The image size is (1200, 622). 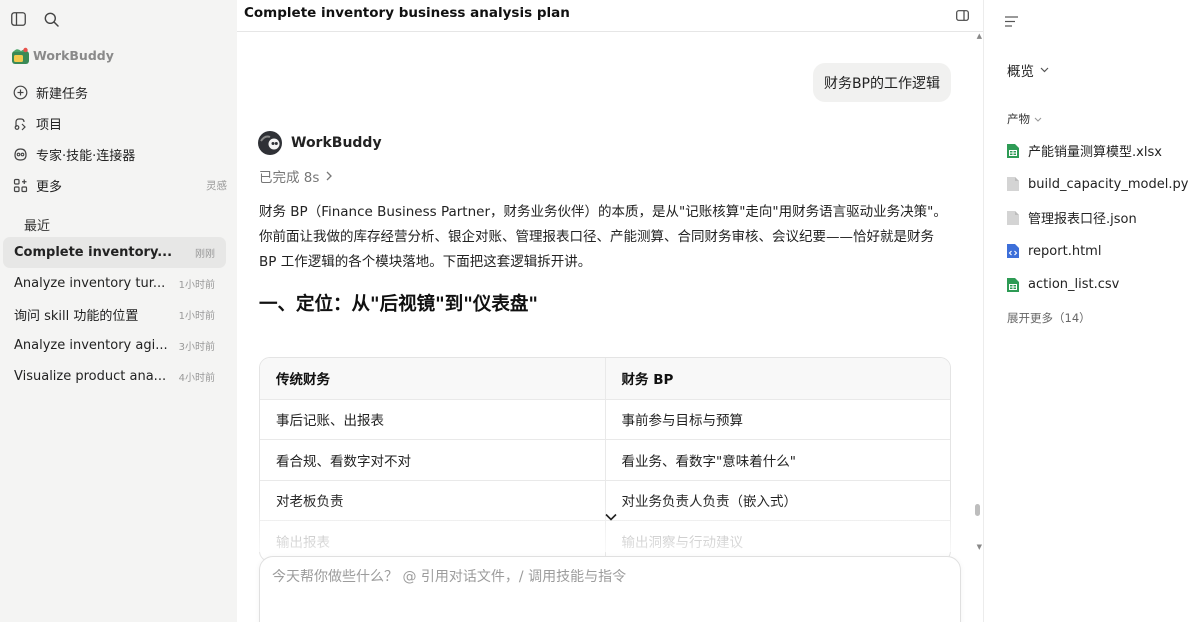 I want to click on table-cell: 对业务负责人负责（嵌入式）, so click(x=777, y=500).